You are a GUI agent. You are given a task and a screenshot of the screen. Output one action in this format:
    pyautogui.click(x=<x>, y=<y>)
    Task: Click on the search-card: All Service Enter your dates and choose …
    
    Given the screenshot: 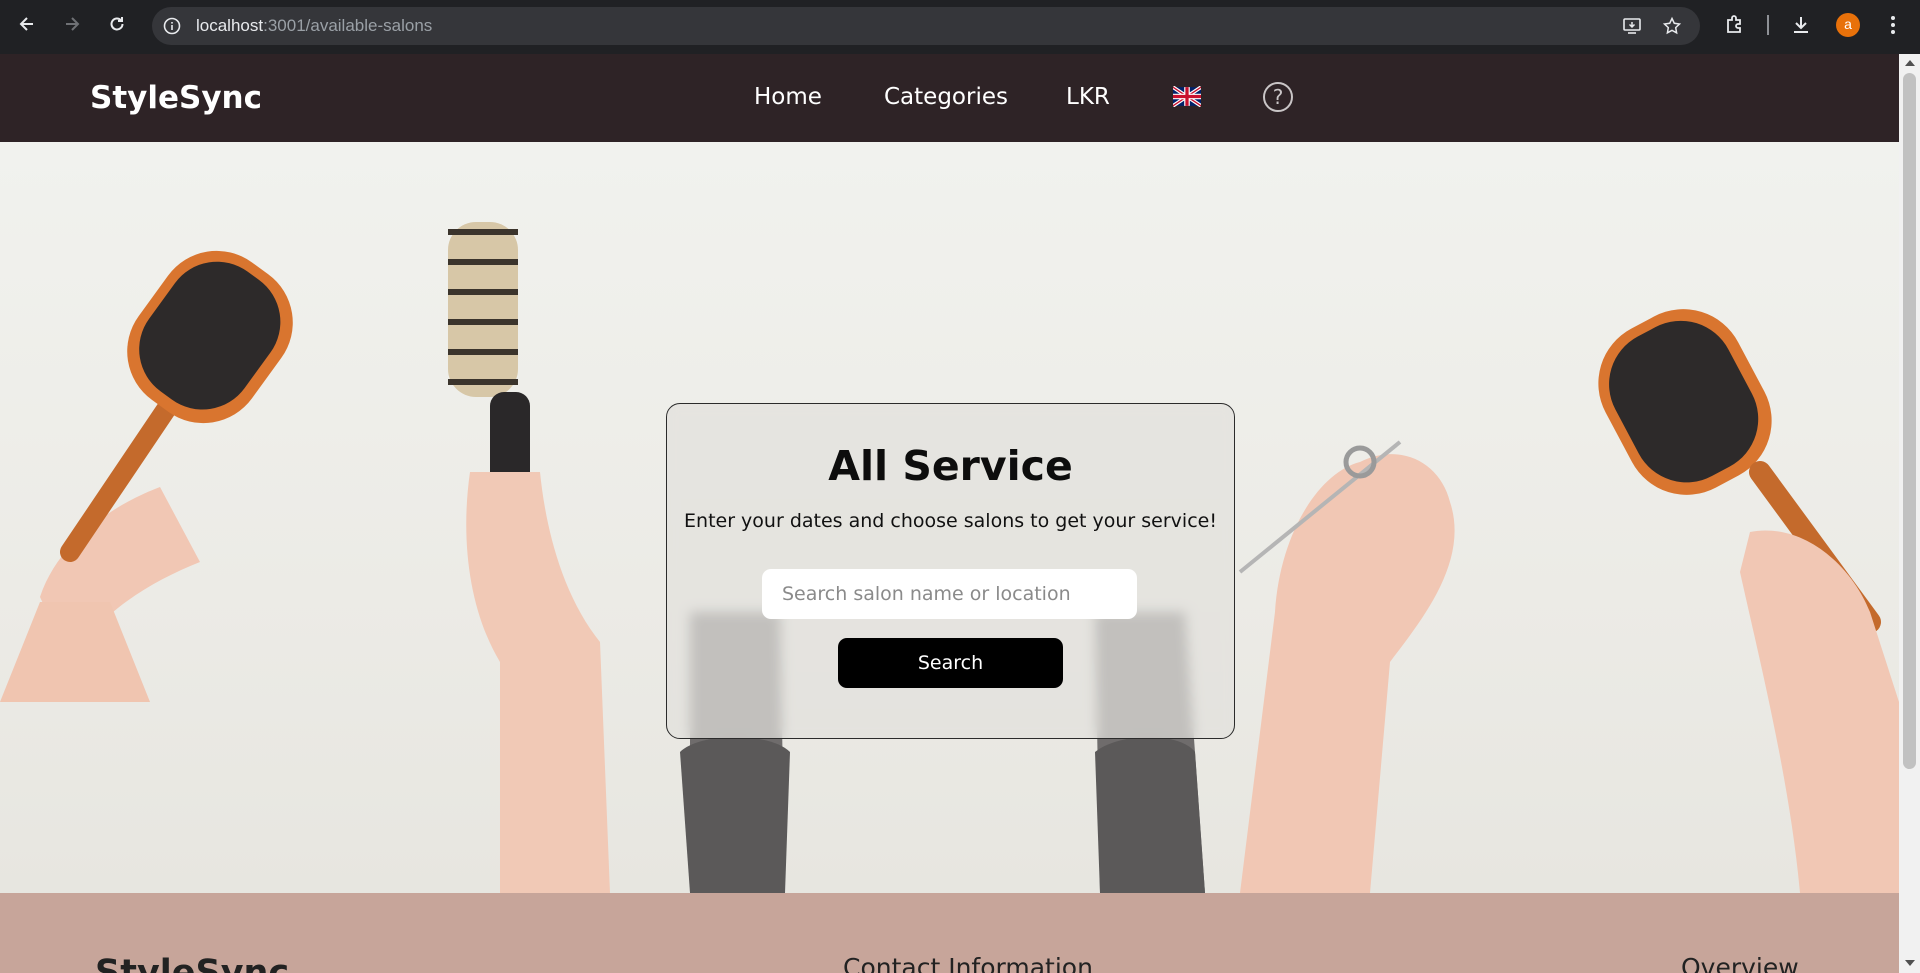 What is the action you would take?
    pyautogui.click(x=950, y=571)
    